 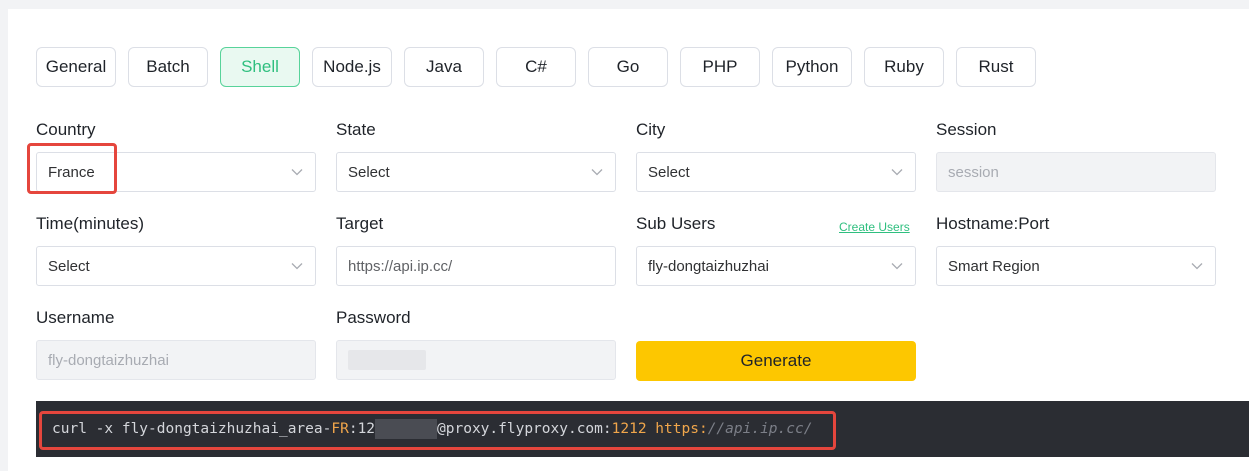 What do you see at coordinates (651, 429) in the screenshot?
I see `command-space` at bounding box center [651, 429].